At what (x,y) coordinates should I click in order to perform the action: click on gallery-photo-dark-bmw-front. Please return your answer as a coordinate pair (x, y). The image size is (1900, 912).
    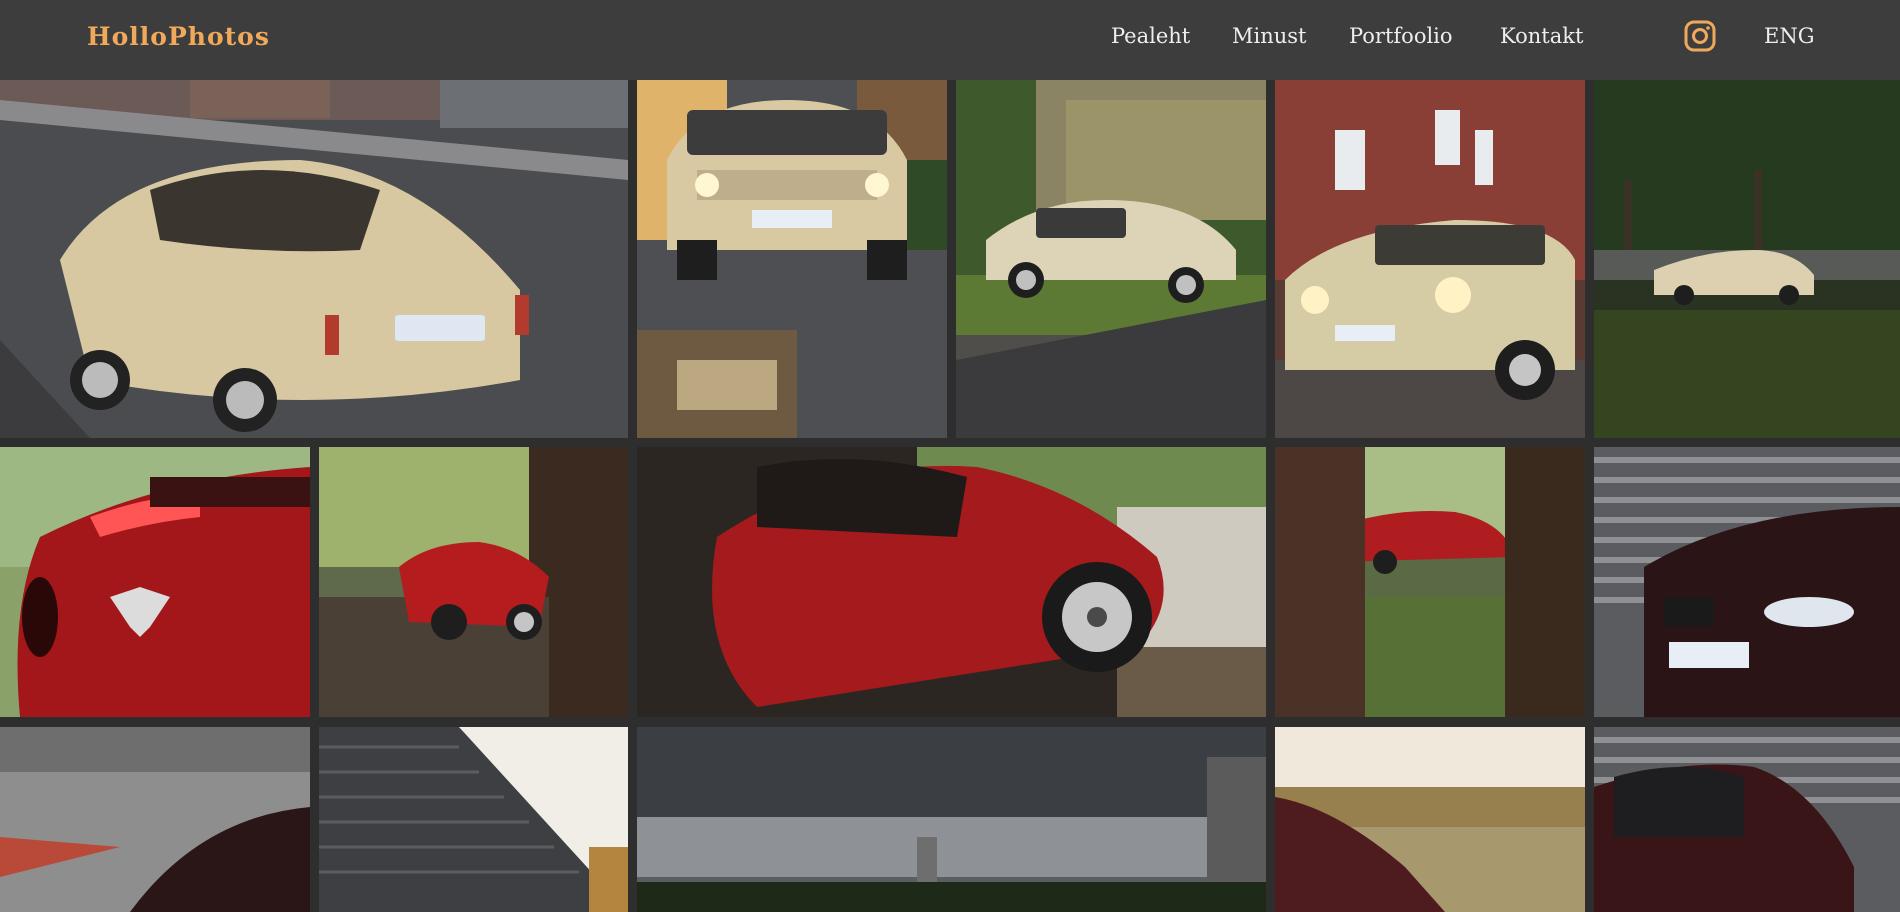
    Looking at the image, I should click on (1747, 582).